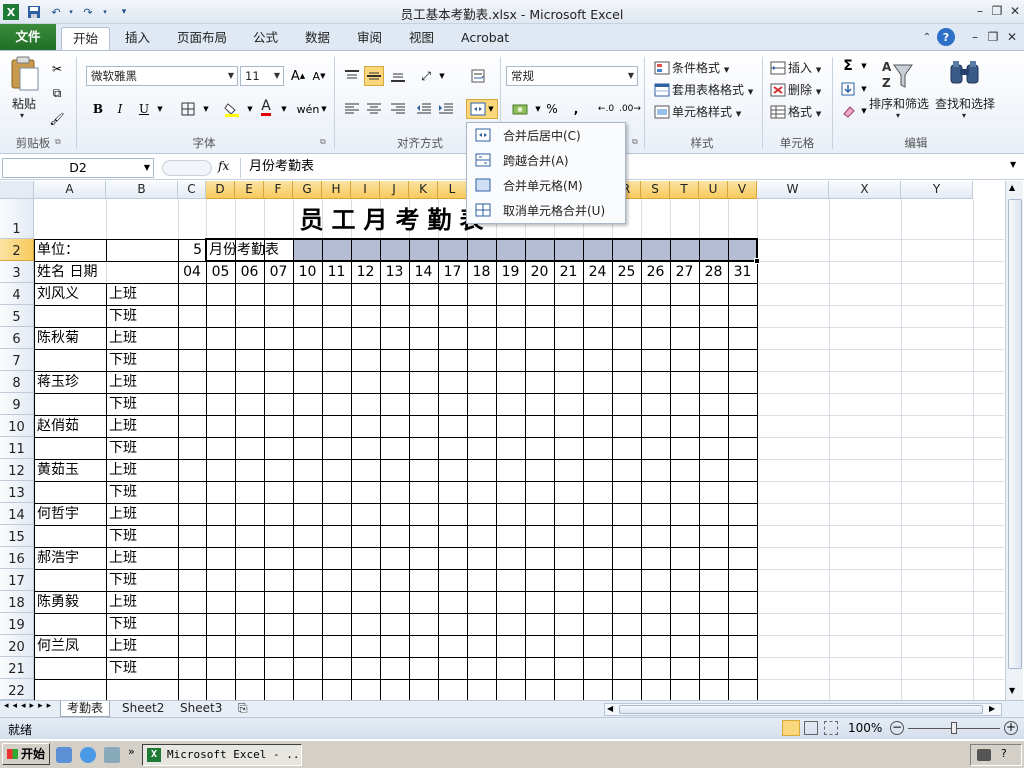 The image size is (1024, 768). I want to click on sheet-tab-sheet2: Sheet2, so click(143, 709).